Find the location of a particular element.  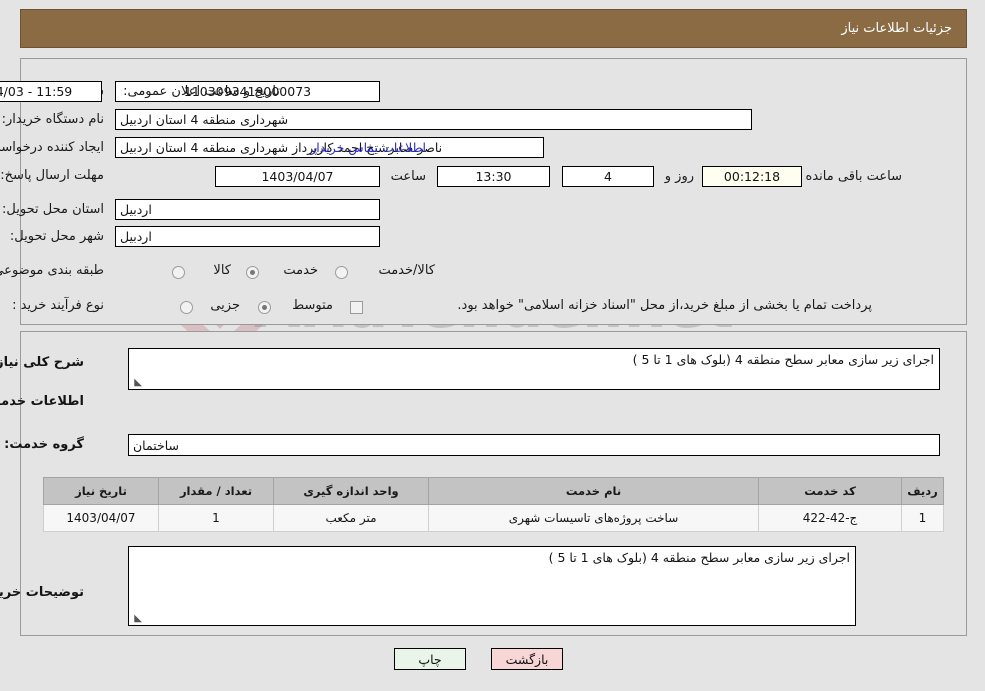

col-header-name: نام خدمت is located at coordinates (594, 491).